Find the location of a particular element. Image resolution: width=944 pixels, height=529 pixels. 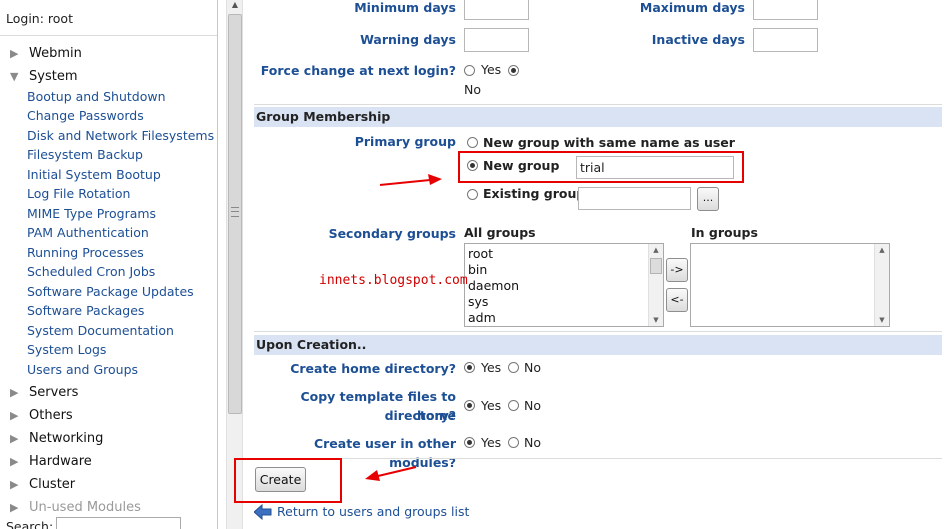

category-label: Servers is located at coordinates (54, 392).